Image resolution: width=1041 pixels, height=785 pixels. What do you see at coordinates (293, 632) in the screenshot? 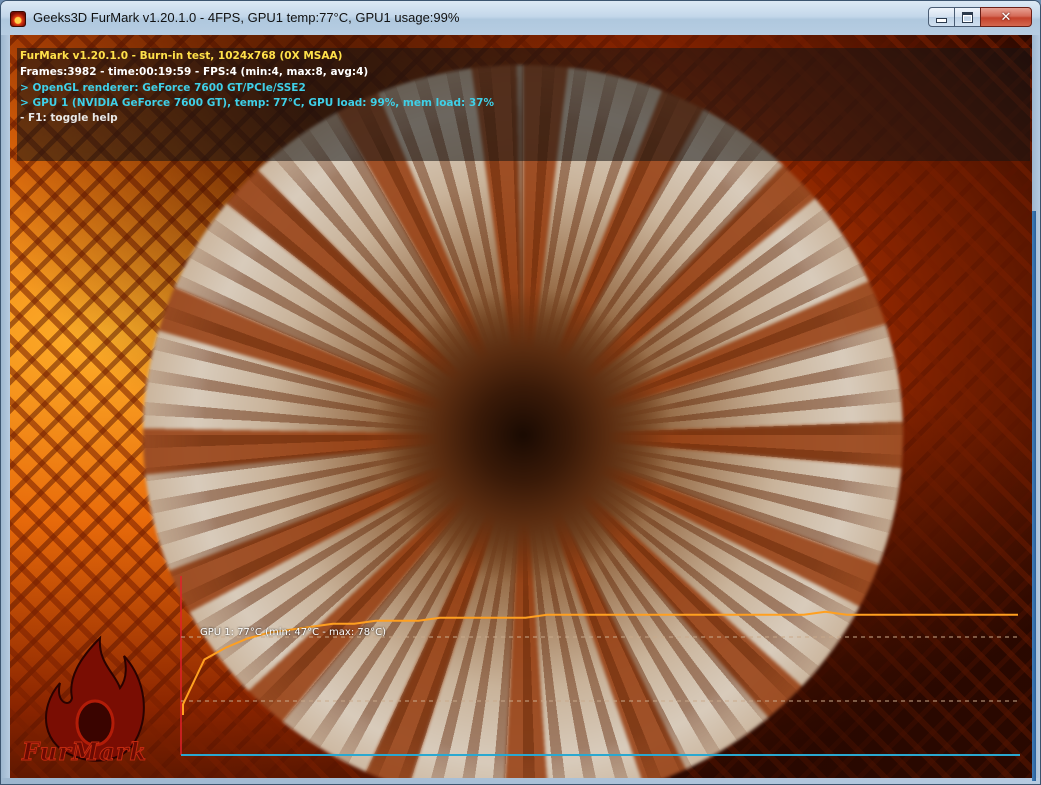
I see `graph-label: GPU 1: 77°C (min: 47°C - max: 78°C)` at bounding box center [293, 632].